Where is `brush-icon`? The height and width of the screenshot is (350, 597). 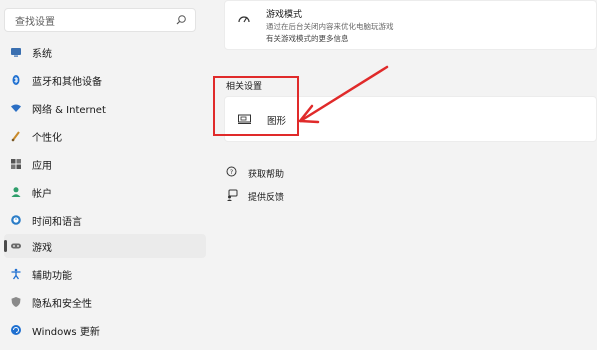 brush-icon is located at coordinates (16, 136).